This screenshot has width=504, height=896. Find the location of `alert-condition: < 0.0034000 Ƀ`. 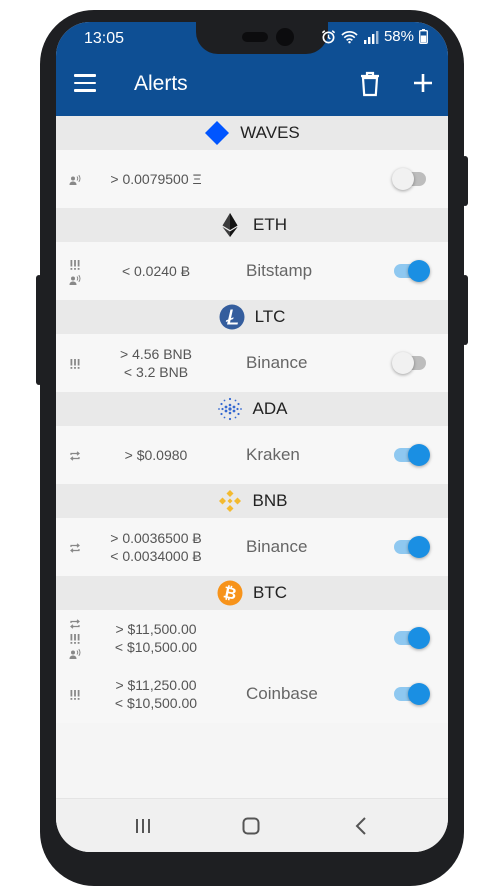

alert-condition: < 0.0034000 Ƀ is located at coordinates (156, 556).